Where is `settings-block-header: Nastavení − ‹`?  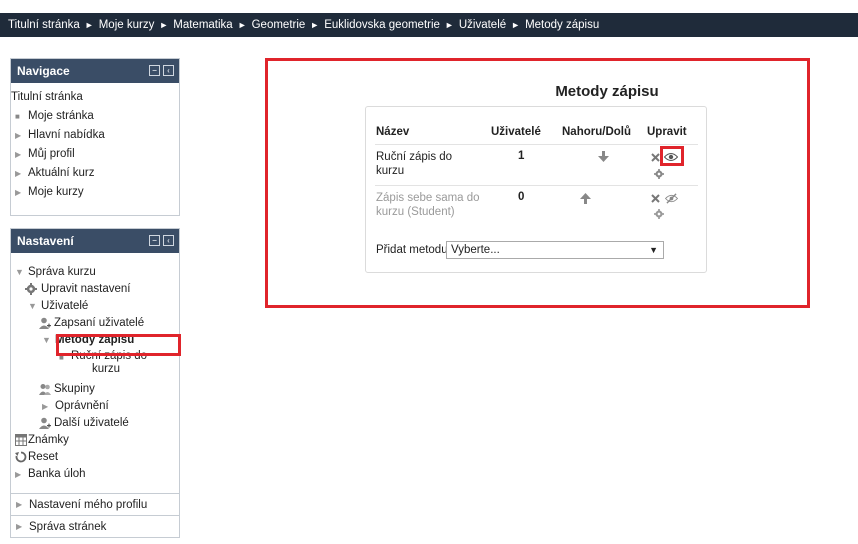 settings-block-header: Nastavení − ‹ is located at coordinates (95, 241).